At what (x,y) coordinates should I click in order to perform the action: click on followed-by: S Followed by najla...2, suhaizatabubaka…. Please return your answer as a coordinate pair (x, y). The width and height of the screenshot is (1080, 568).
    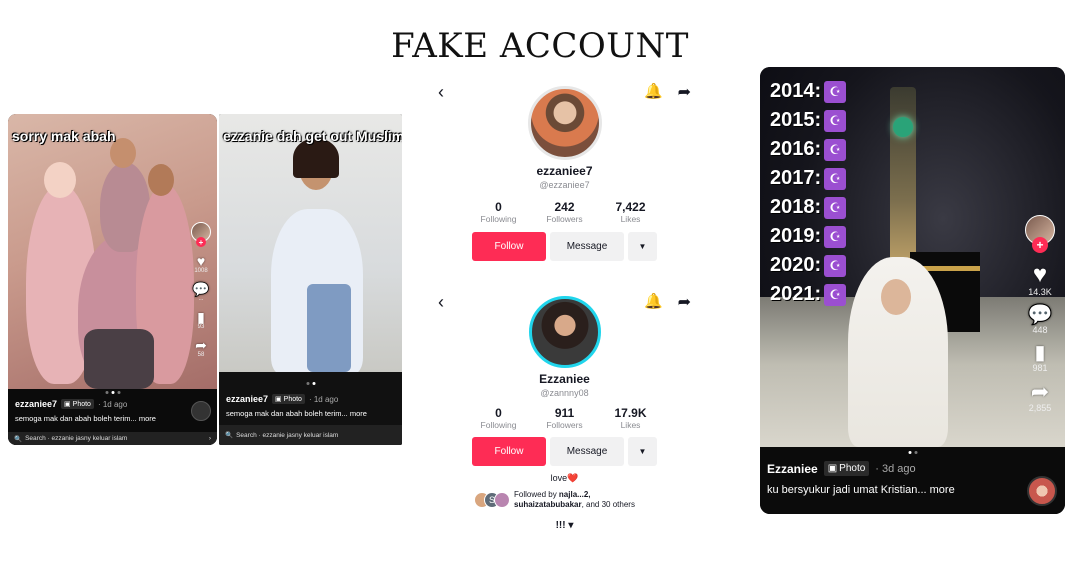
    Looking at the image, I should click on (554, 500).